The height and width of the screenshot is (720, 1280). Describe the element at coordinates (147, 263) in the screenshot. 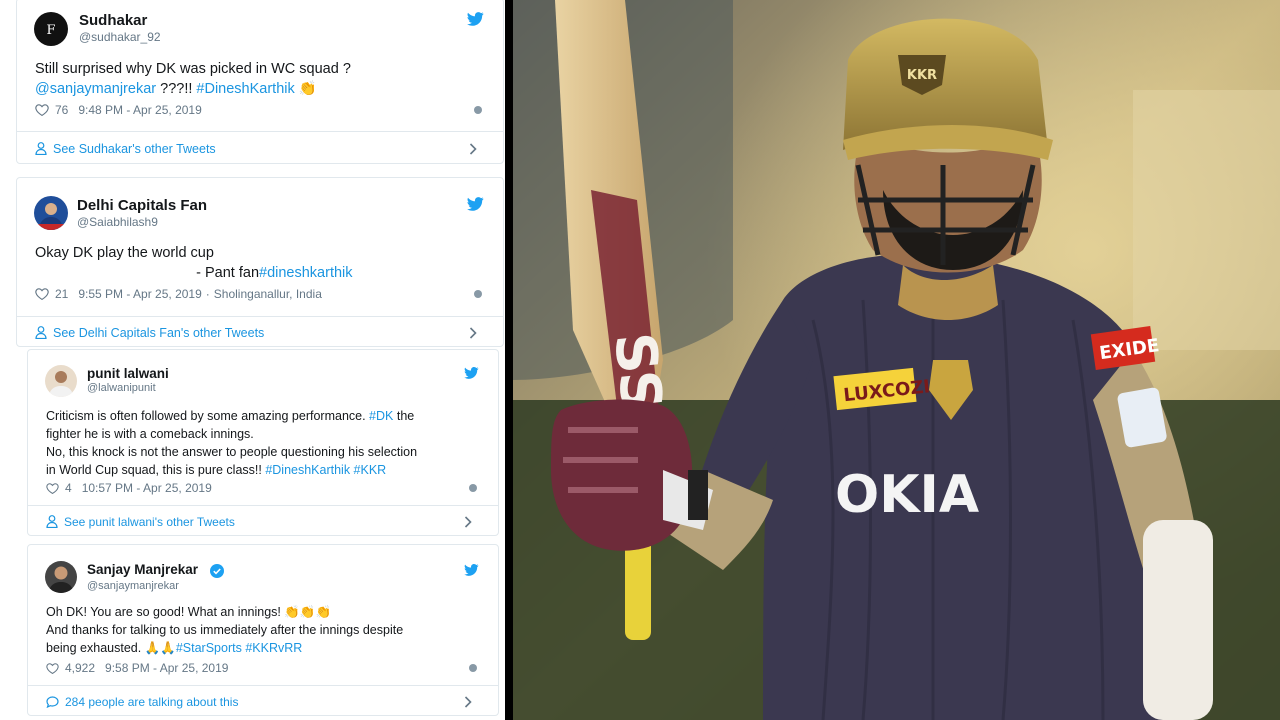

I see `text-segment: Okay DK play the world cup - Pant fan` at that location.